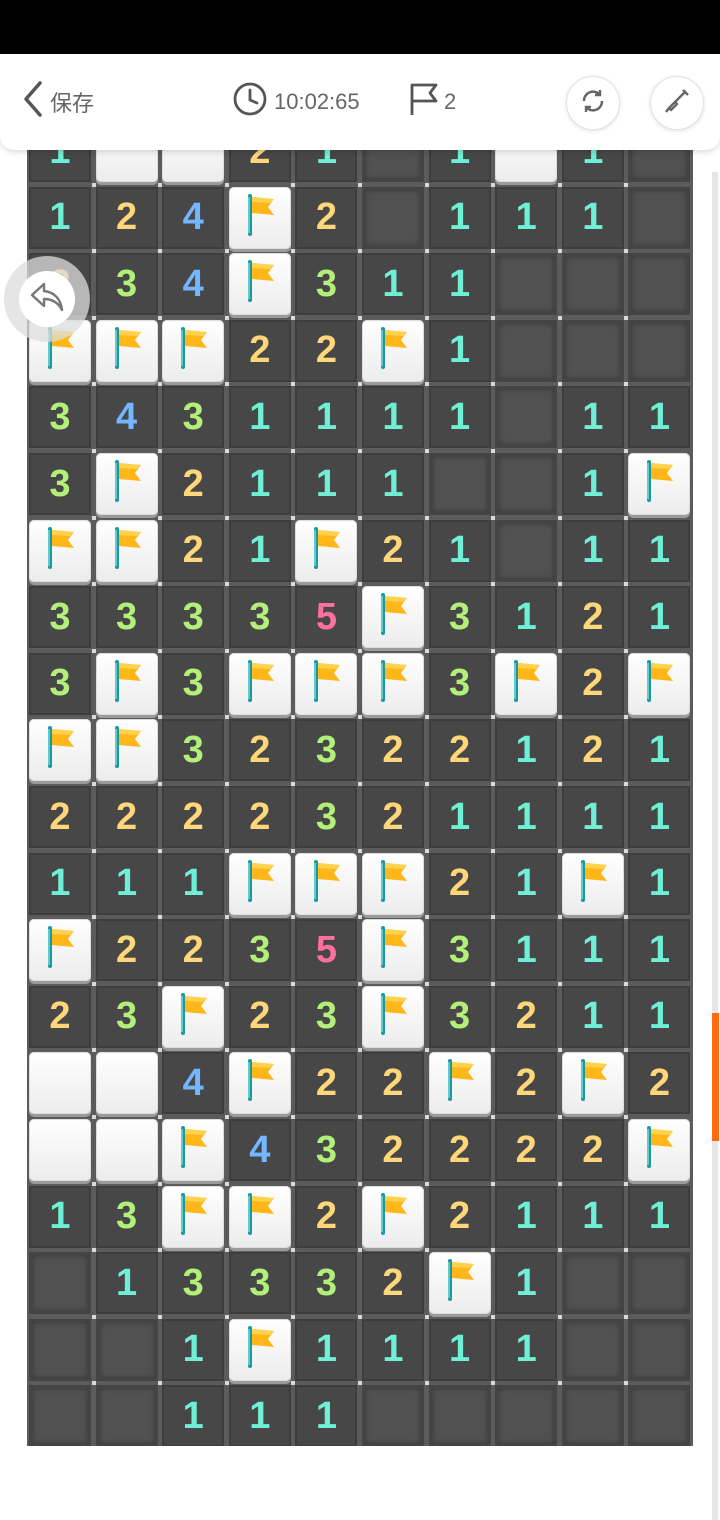 This screenshot has height=1520, width=720. Describe the element at coordinates (593, 103) in the screenshot. I see `refresh-button` at that location.